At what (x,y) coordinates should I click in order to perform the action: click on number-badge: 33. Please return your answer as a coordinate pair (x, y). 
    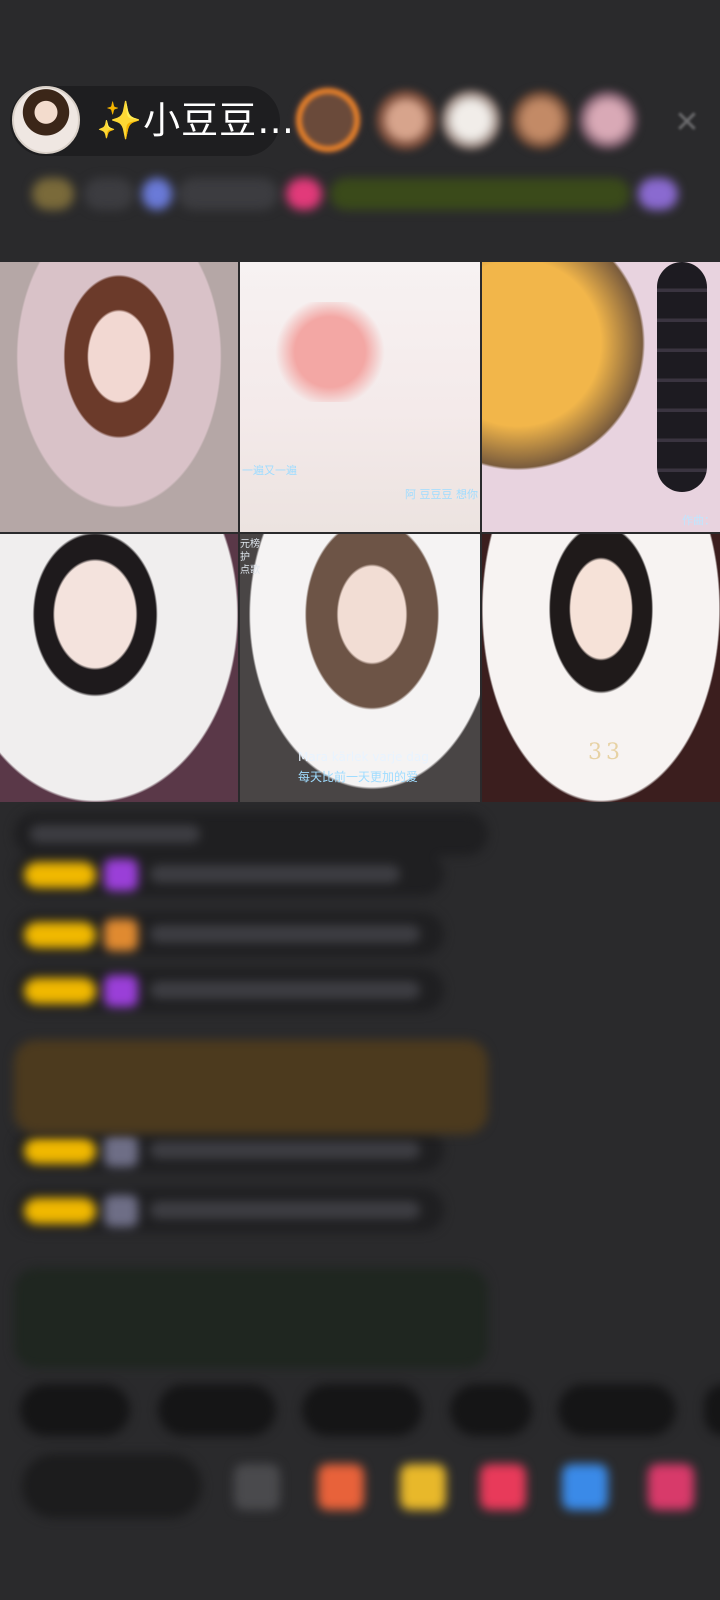
    Looking at the image, I should click on (606, 752).